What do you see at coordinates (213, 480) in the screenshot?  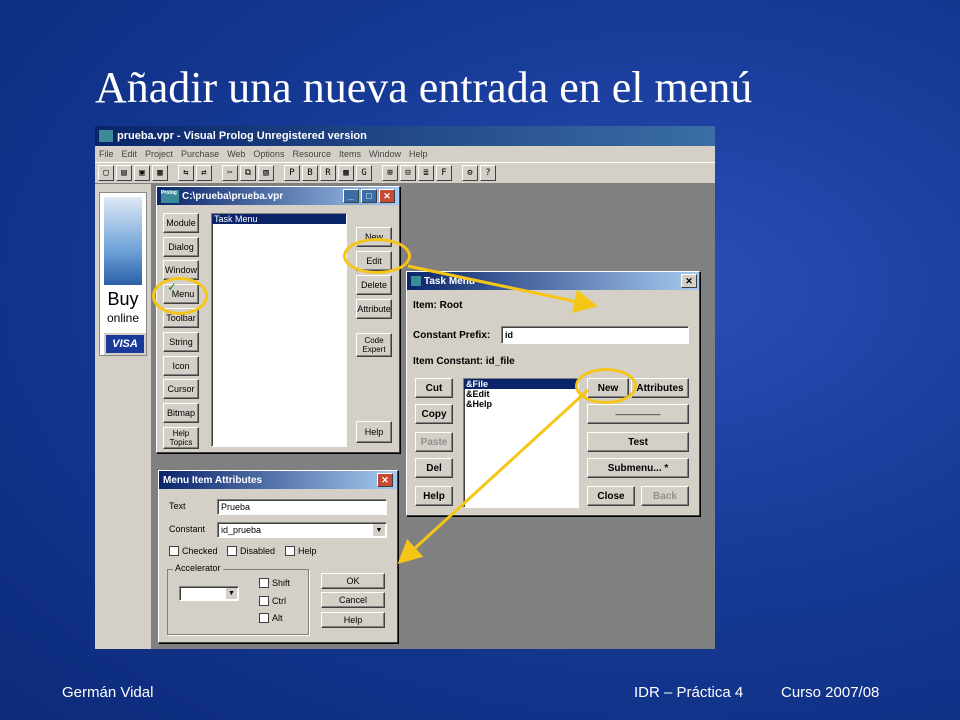 I see `attrs-title: Menu Item Attributes` at bounding box center [213, 480].